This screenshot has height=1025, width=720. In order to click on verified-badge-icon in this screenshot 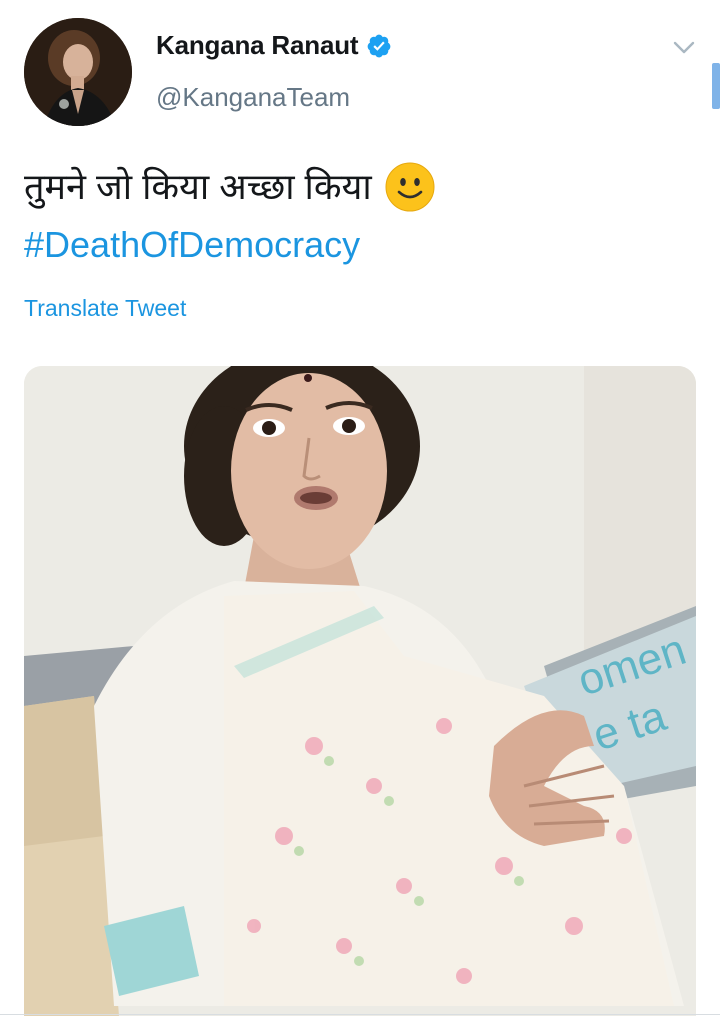, I will do `click(379, 46)`.